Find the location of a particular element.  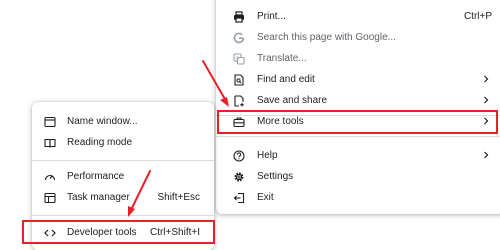

menu-item-exit: Exit is located at coordinates (358, 197).